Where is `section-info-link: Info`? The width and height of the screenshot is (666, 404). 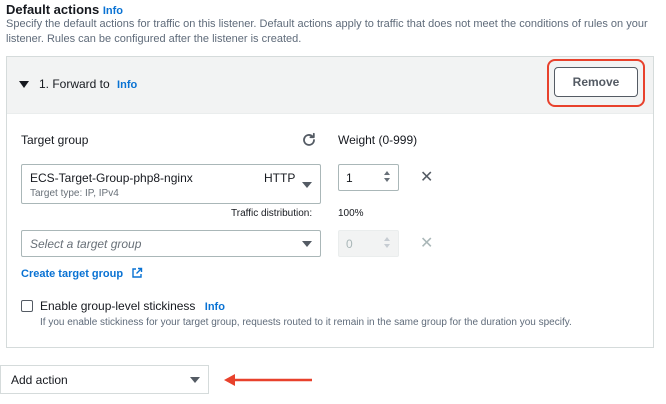 section-info-link: Info is located at coordinates (113, 11).